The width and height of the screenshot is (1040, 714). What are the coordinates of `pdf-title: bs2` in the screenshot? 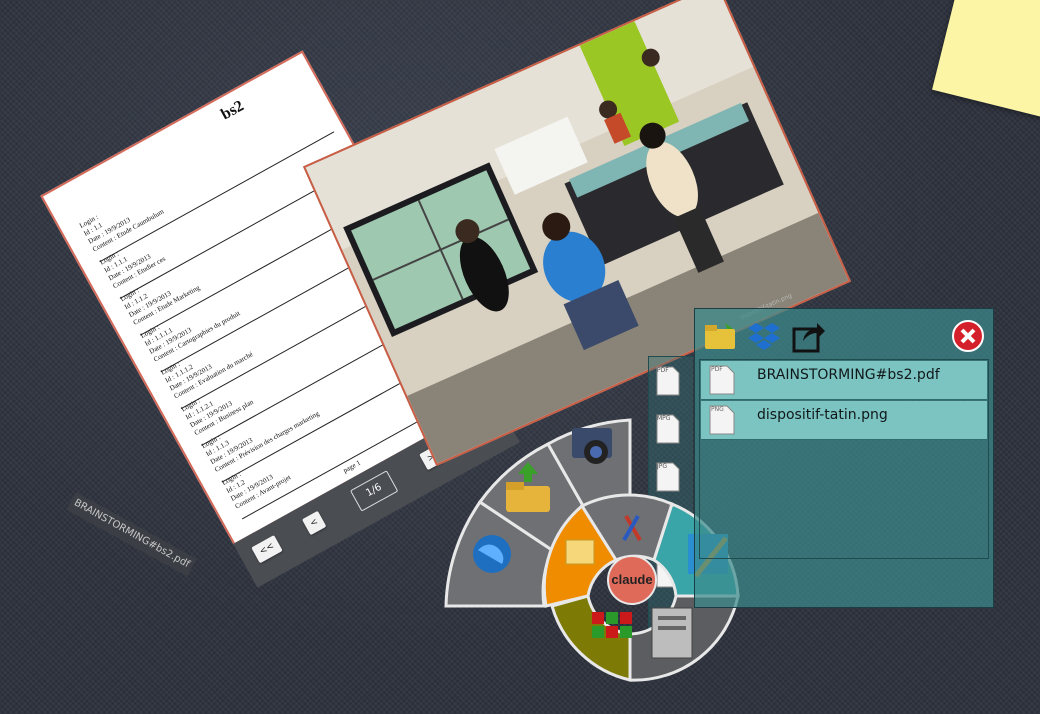 It's located at (232, 110).